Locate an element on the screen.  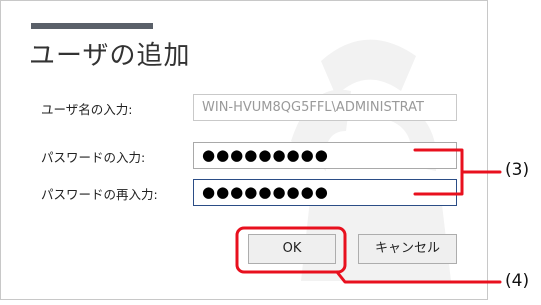
callout-4-connector is located at coordinates (418, 277).